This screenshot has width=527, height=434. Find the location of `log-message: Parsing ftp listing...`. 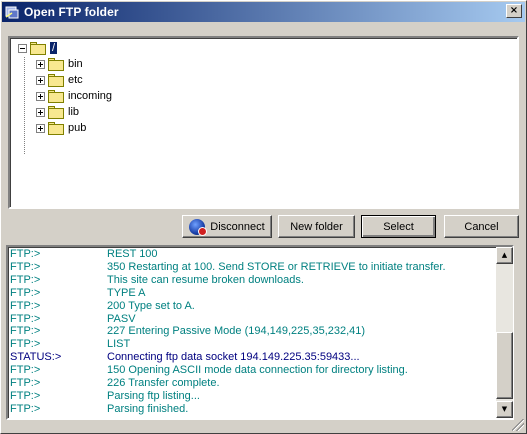

log-message: Parsing ftp listing... is located at coordinates (153, 395).